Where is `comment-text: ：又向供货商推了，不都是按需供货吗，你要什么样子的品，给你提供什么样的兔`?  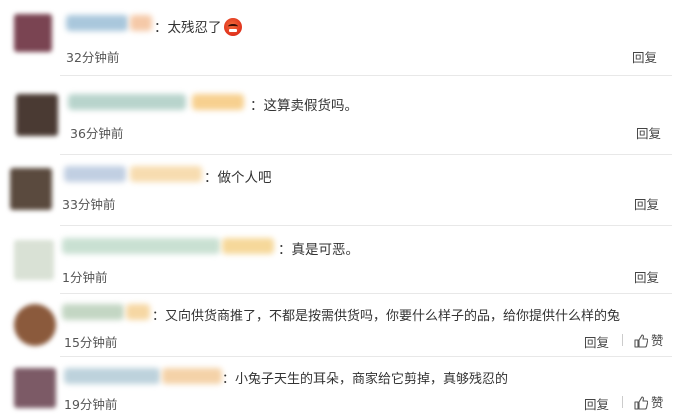 comment-text: ：又向供货商推了，不都是按需供货吗，你要什么样子的品，给你提供什么样的兔 is located at coordinates (386, 316).